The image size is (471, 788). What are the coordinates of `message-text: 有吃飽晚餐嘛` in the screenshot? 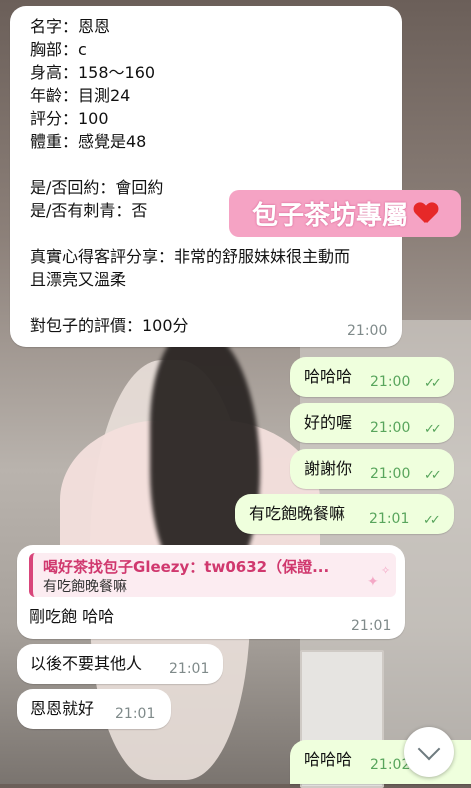 It's located at (297, 513).